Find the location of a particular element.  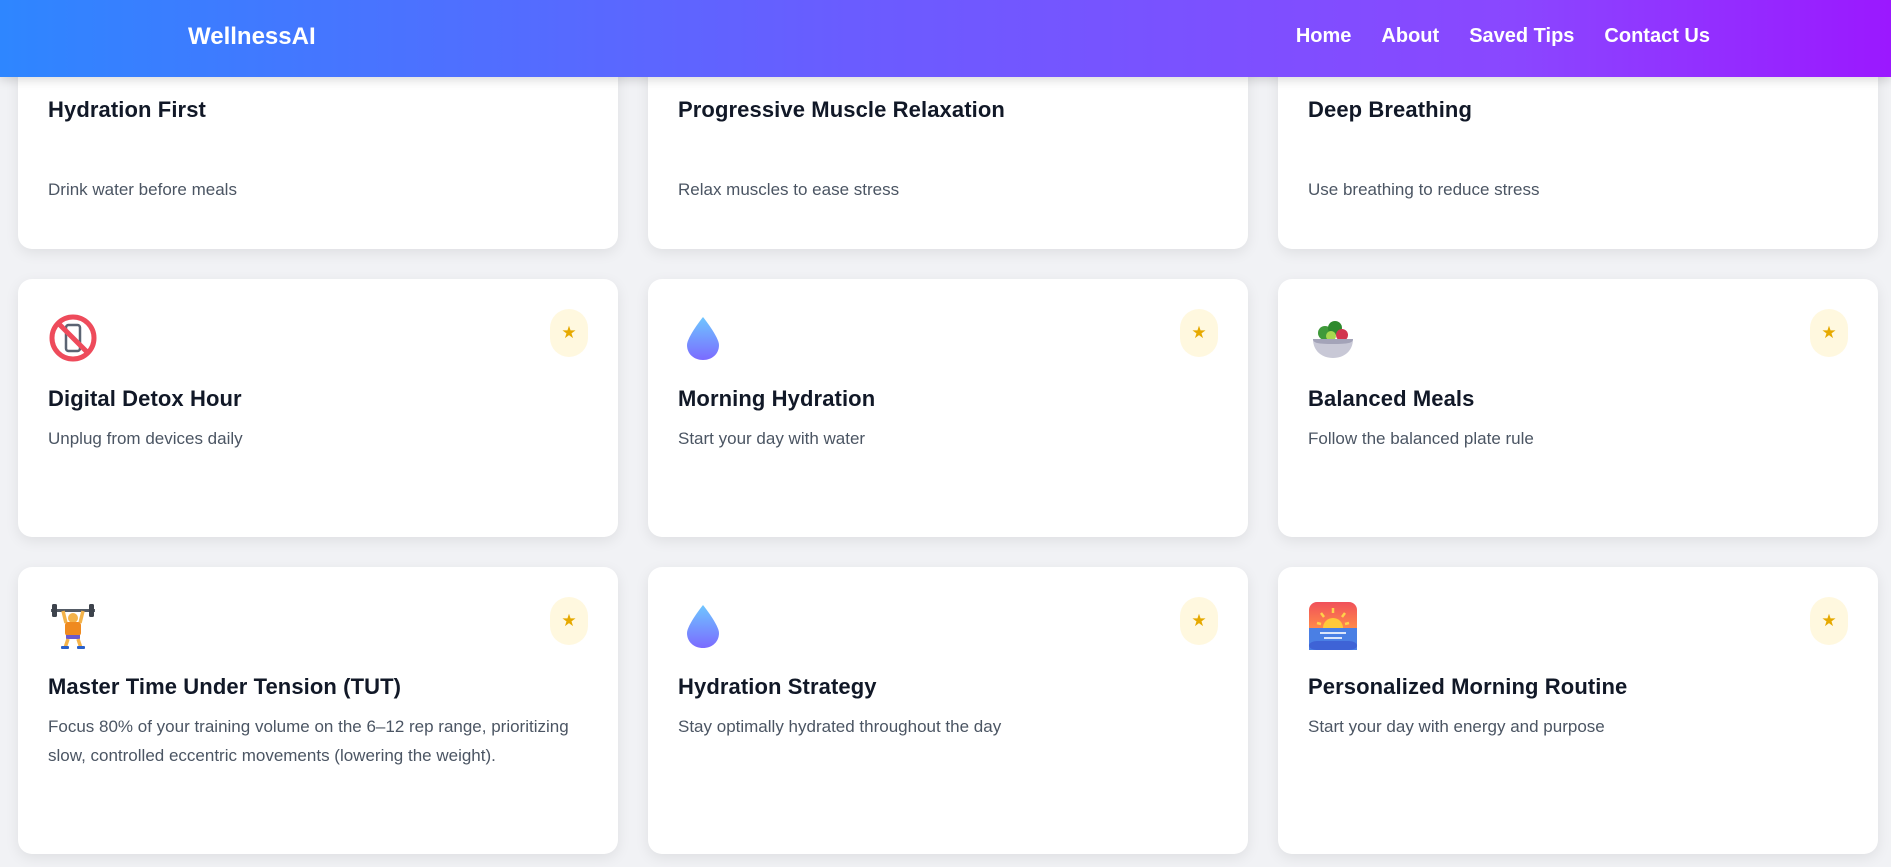

tip-title: Deep Breathing is located at coordinates (1390, 109).